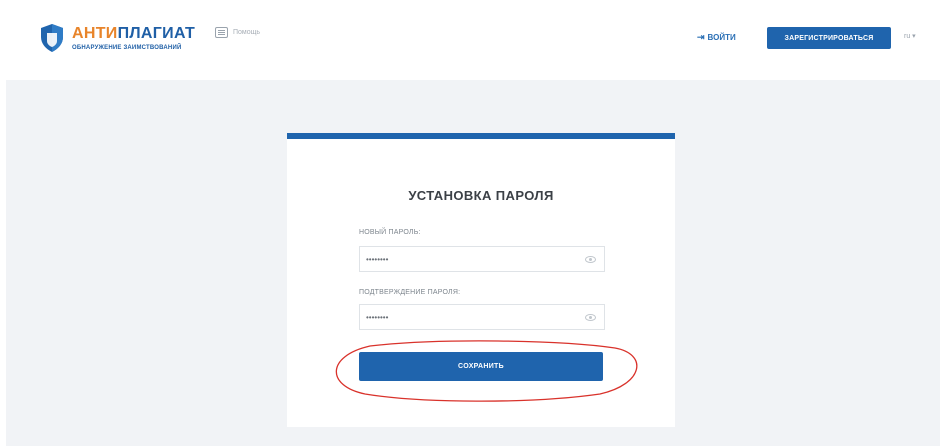 The image size is (946, 446). I want to click on logo-title: АНТИПЛАГИАТ, so click(133, 34).